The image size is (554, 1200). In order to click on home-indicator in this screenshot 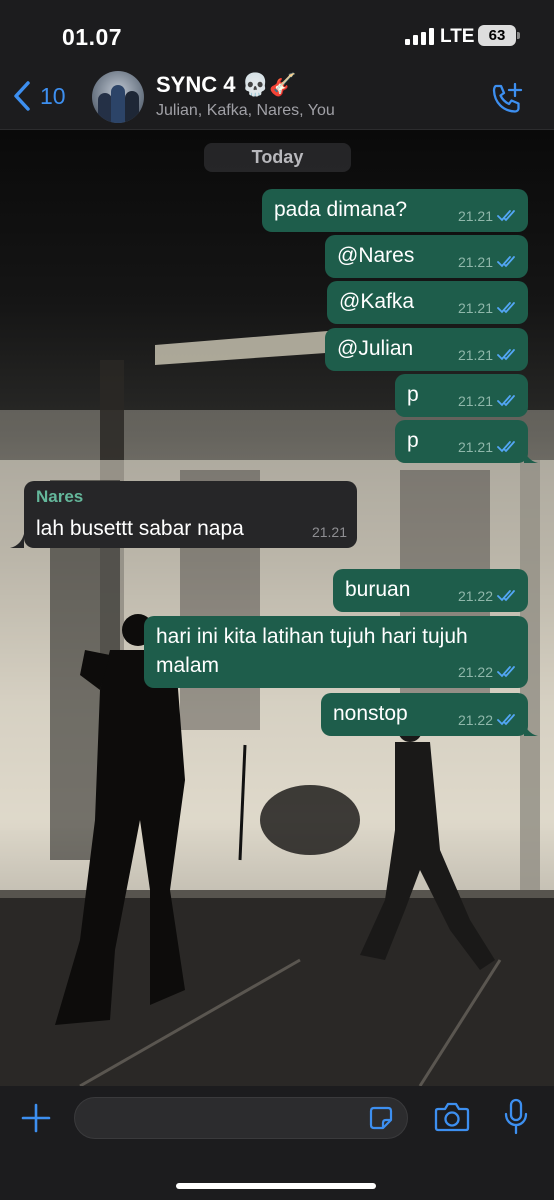, I will do `click(276, 1186)`.